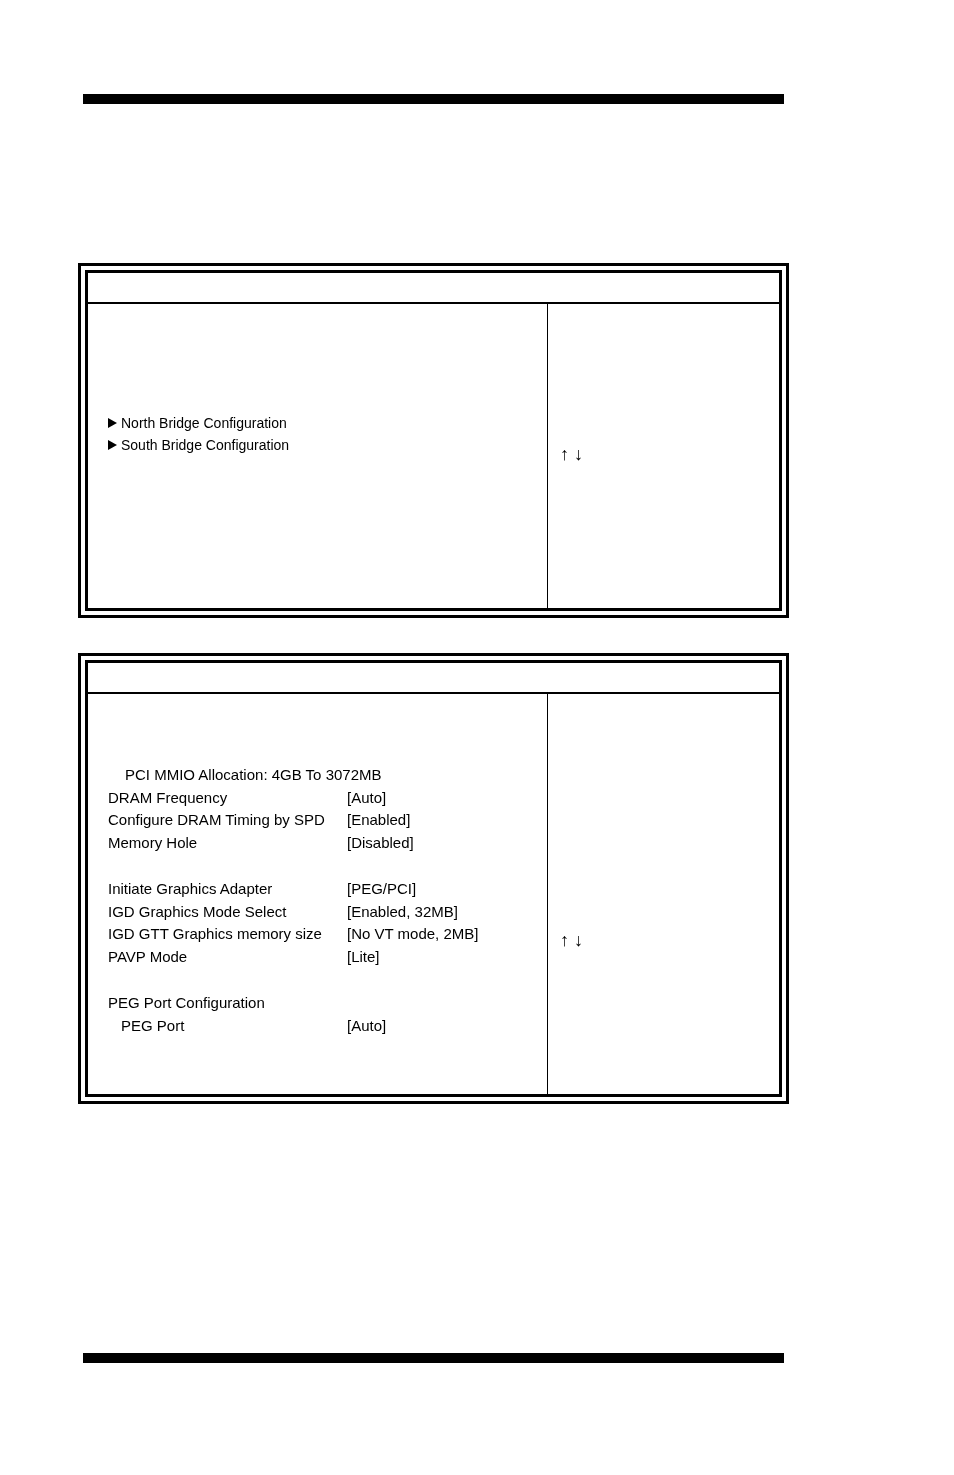 Image resolution: width=954 pixels, height=1475 pixels. What do you see at coordinates (148, 957) in the screenshot?
I see `setting-label: PAVP Mode` at bounding box center [148, 957].